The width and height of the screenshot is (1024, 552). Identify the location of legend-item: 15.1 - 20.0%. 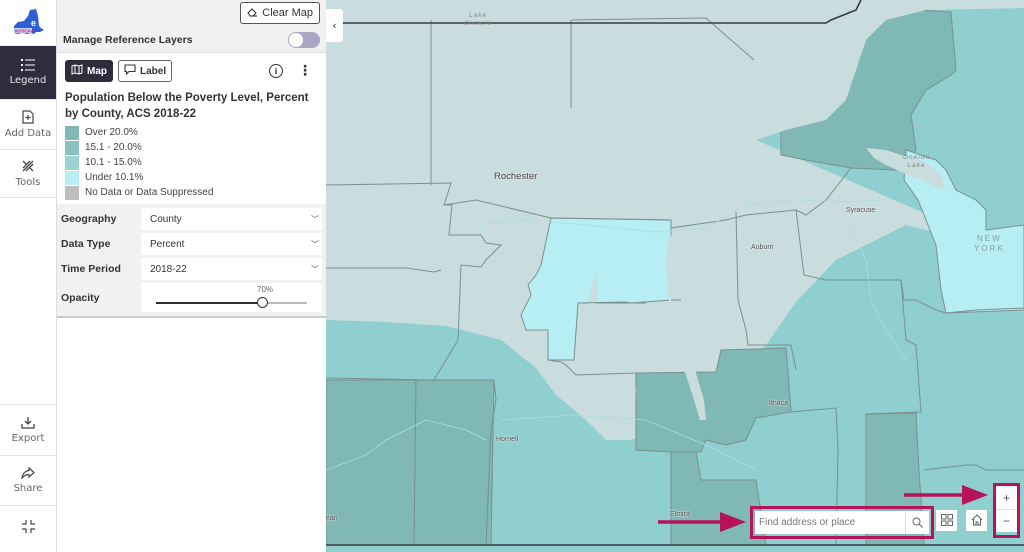
(192, 147).